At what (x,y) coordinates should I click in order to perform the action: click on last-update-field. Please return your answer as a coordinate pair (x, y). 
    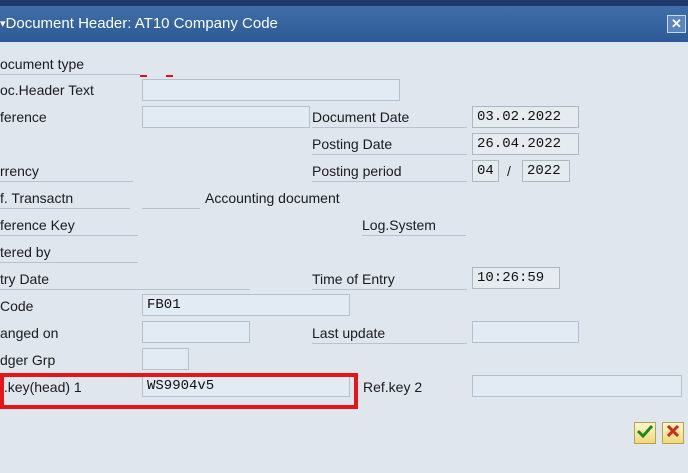
    Looking at the image, I should click on (525, 332).